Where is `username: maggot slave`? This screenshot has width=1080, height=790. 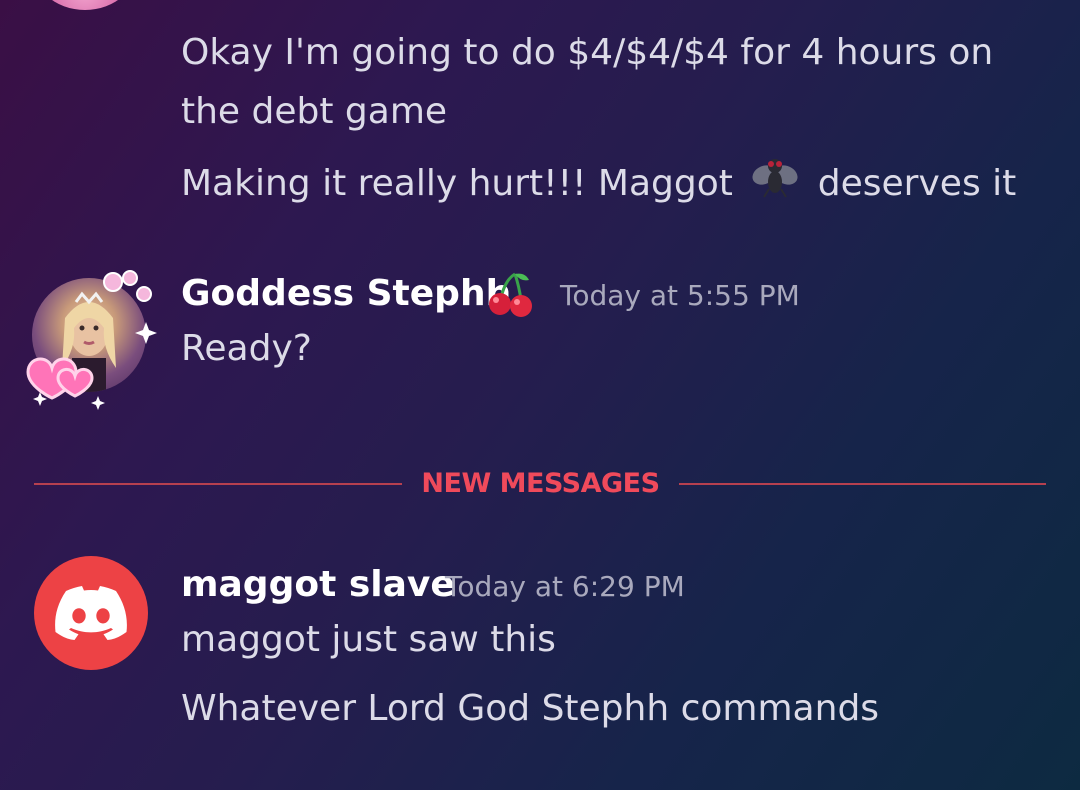
username: maggot slave is located at coordinates (318, 585).